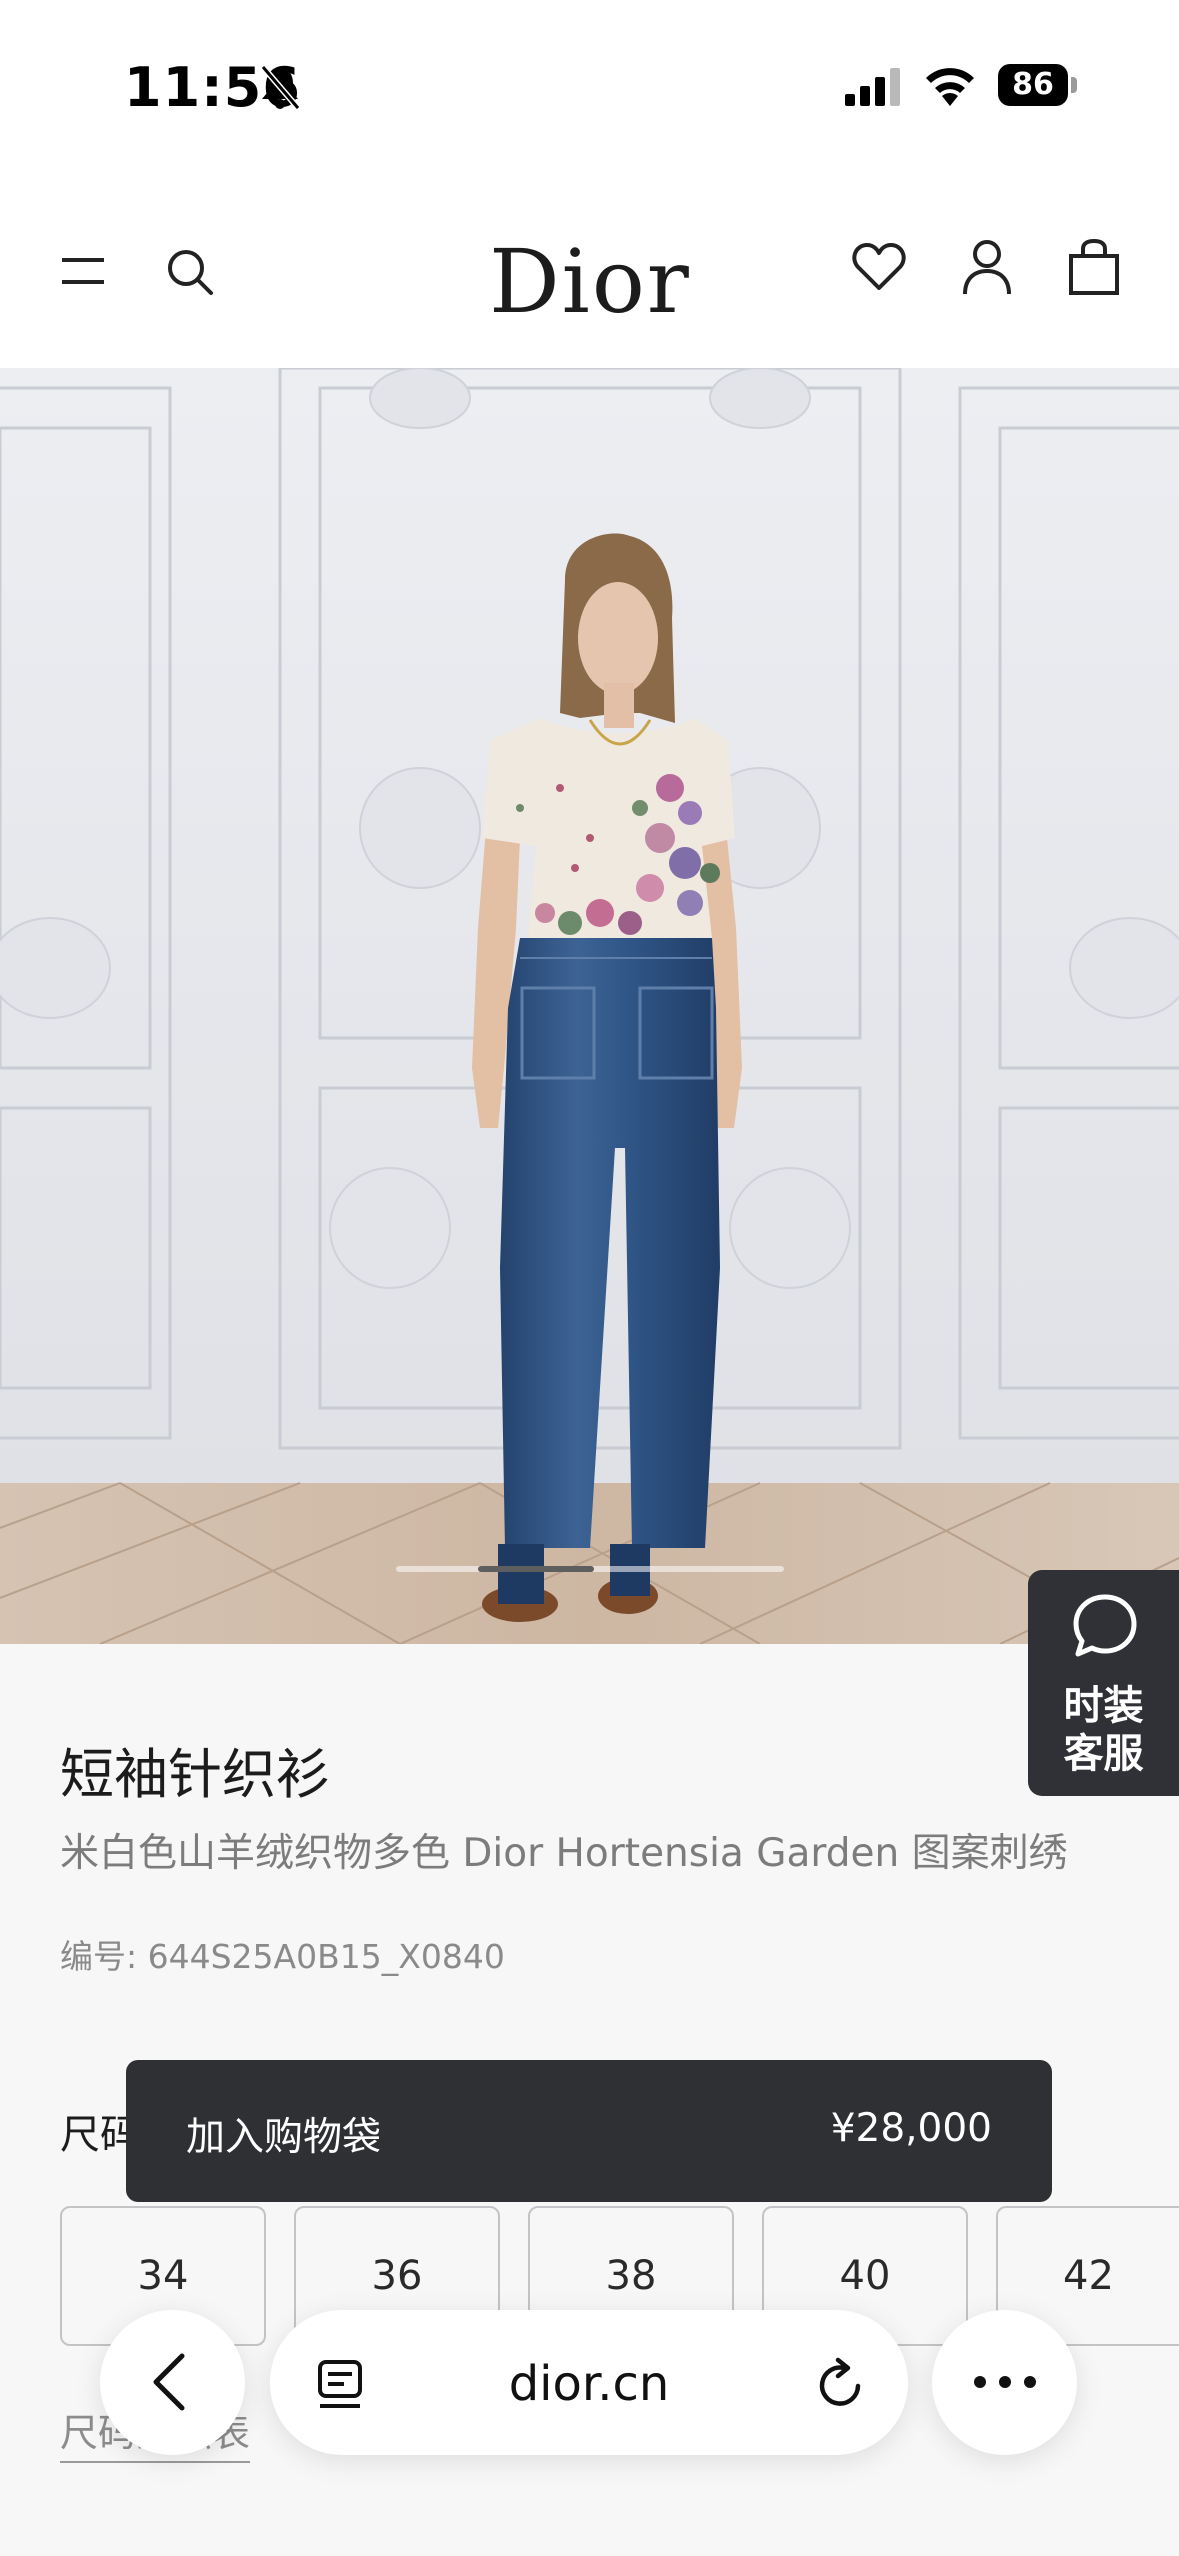  I want to click on more-dots-icon, so click(1005, 2382).